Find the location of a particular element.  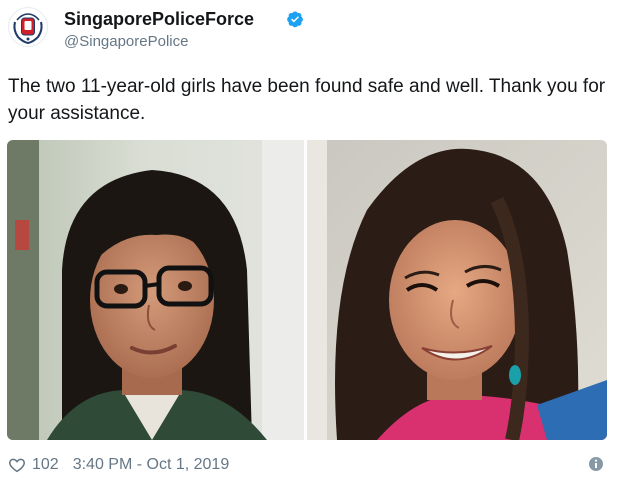

tweet-footer: 102 3:40 PM - Oct 1, 2019 is located at coordinates (118, 465).